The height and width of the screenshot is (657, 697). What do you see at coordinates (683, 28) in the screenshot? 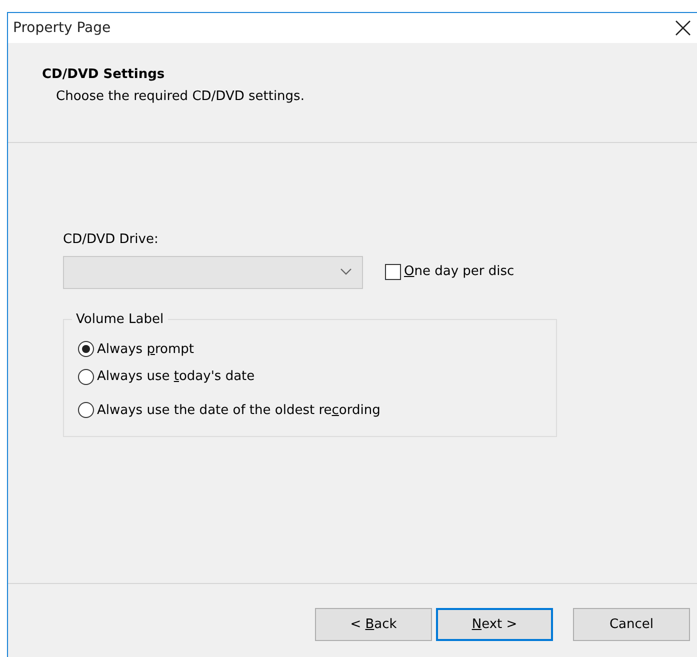
I see `close-icon` at bounding box center [683, 28].